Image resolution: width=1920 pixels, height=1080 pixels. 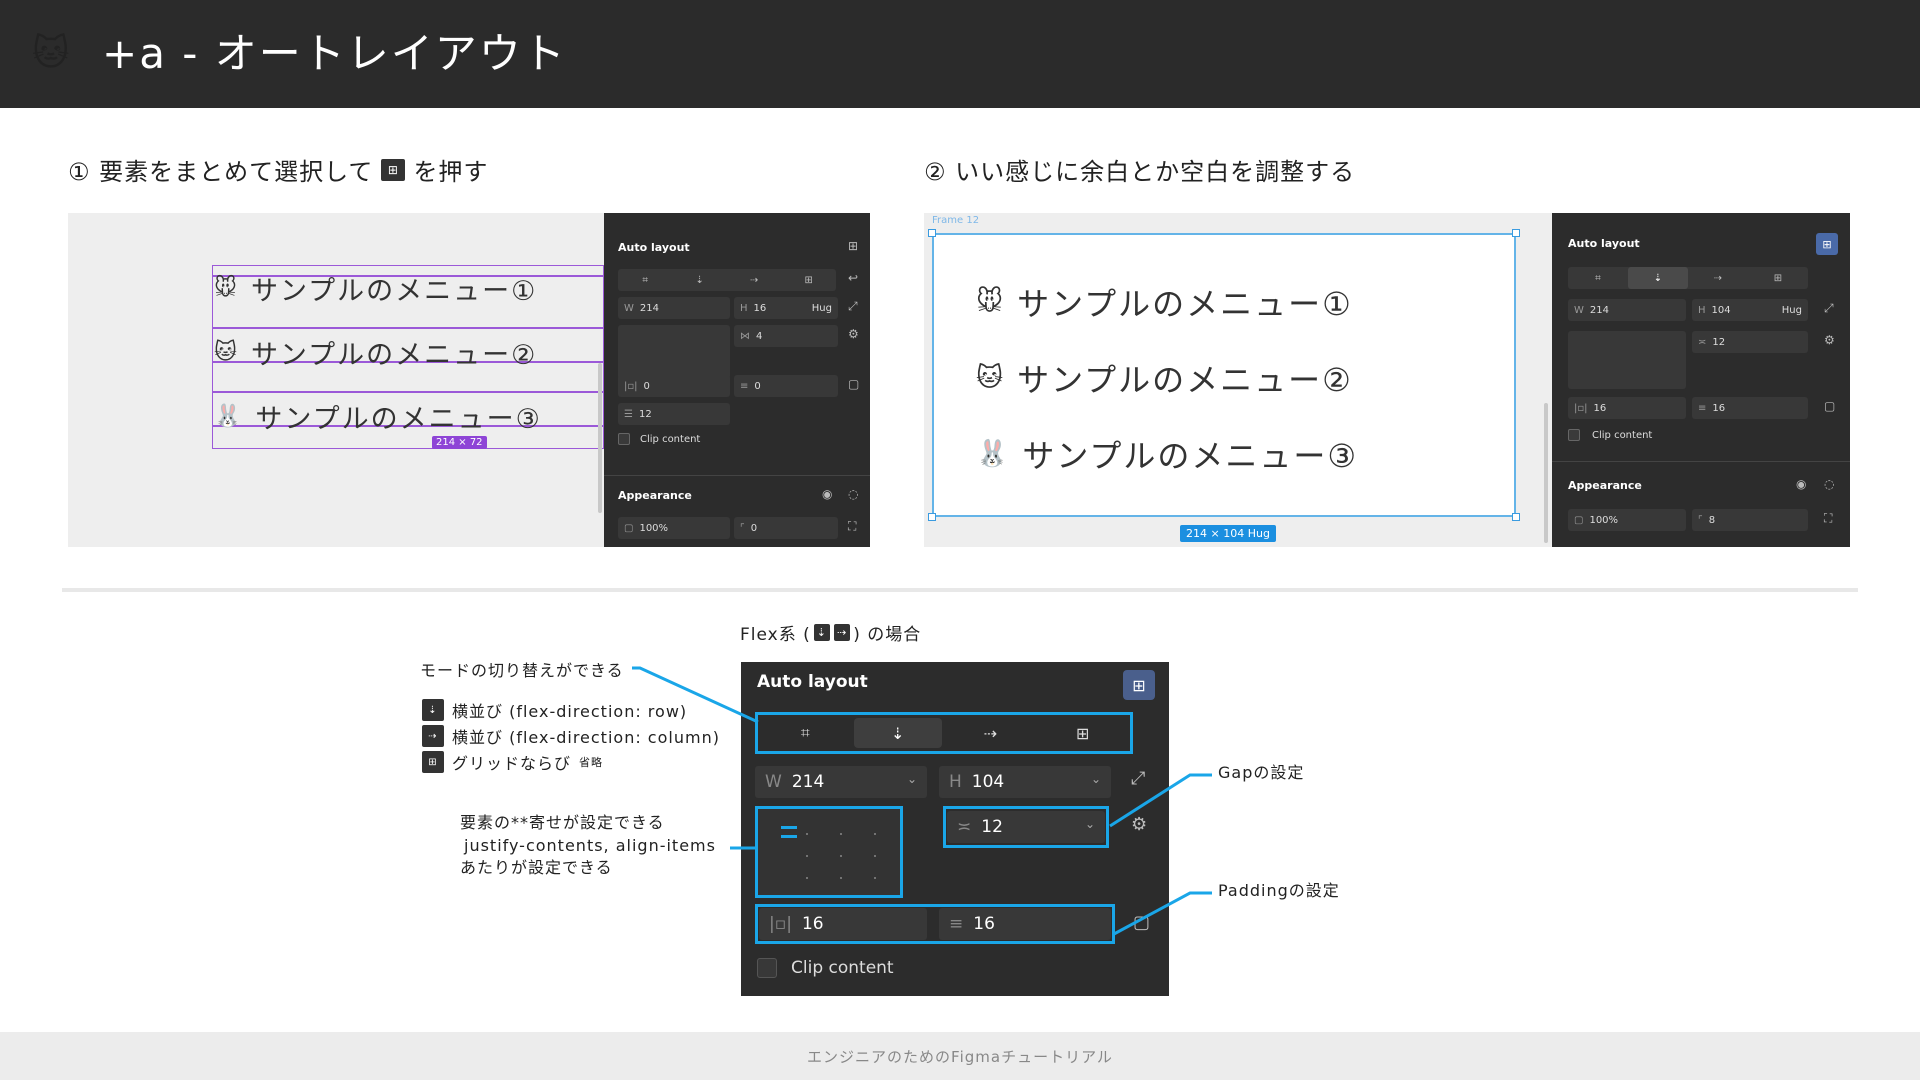 I want to click on height-value: 104, so click(x=988, y=782).